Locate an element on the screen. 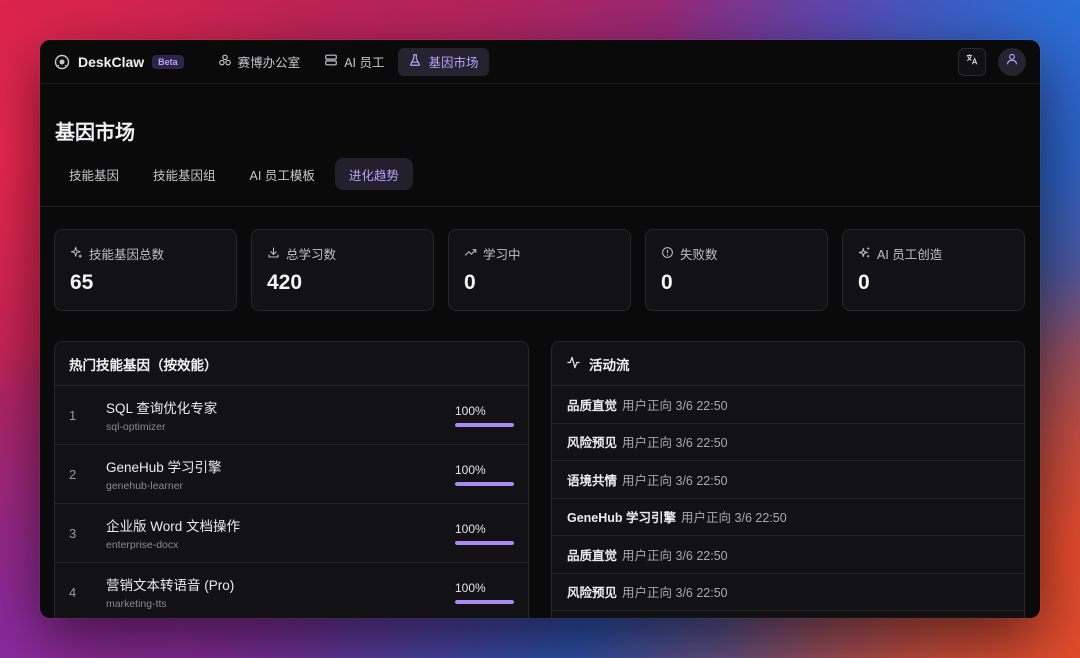  translate-icon is located at coordinates (972, 61).